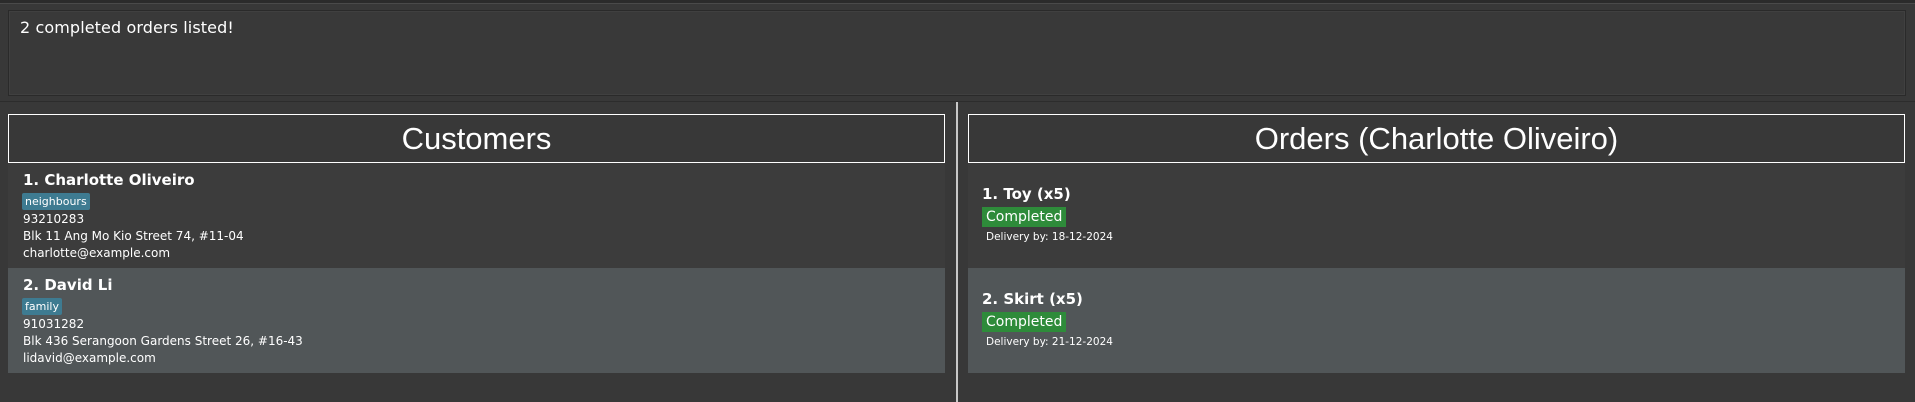 The width and height of the screenshot is (1915, 402). I want to click on customer-email: lidavid@example.com, so click(89, 358).